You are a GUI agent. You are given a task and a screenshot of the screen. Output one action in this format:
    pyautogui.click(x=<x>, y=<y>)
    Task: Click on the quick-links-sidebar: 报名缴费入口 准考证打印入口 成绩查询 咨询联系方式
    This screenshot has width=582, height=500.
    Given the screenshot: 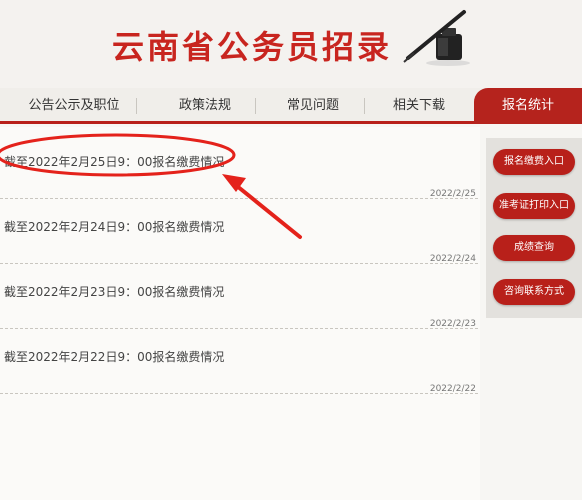 What is the action you would take?
    pyautogui.click(x=534, y=228)
    